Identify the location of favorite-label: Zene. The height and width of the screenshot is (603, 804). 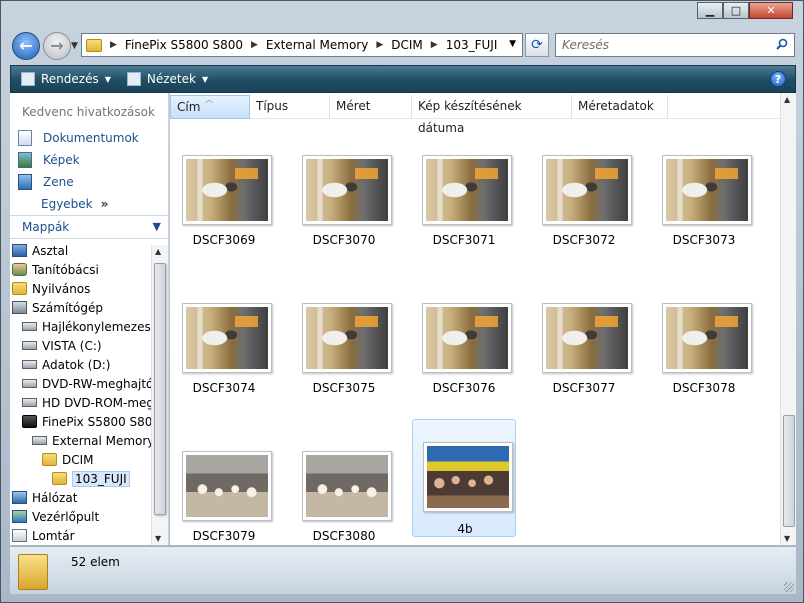
(58, 182).